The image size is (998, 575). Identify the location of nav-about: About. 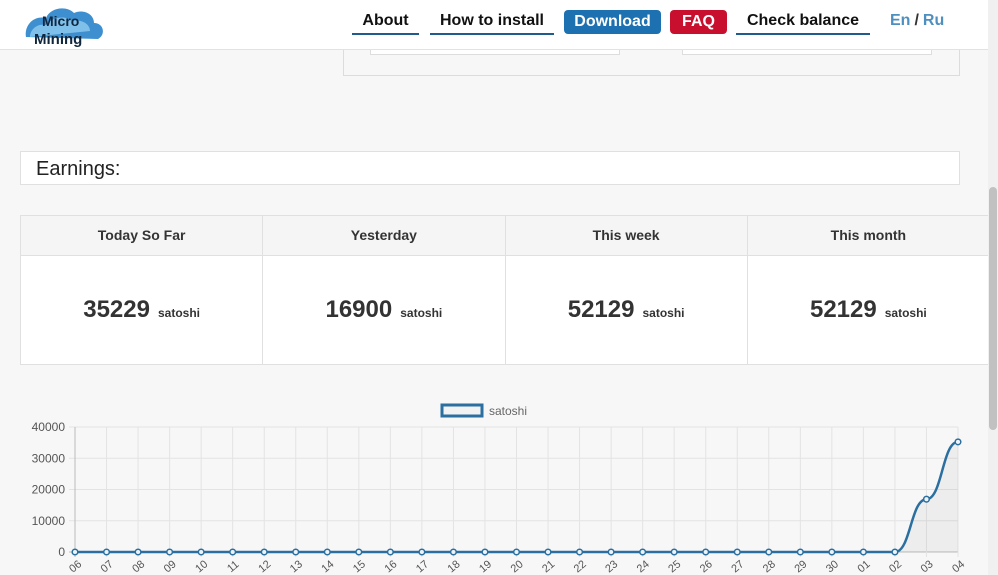
(385, 22).